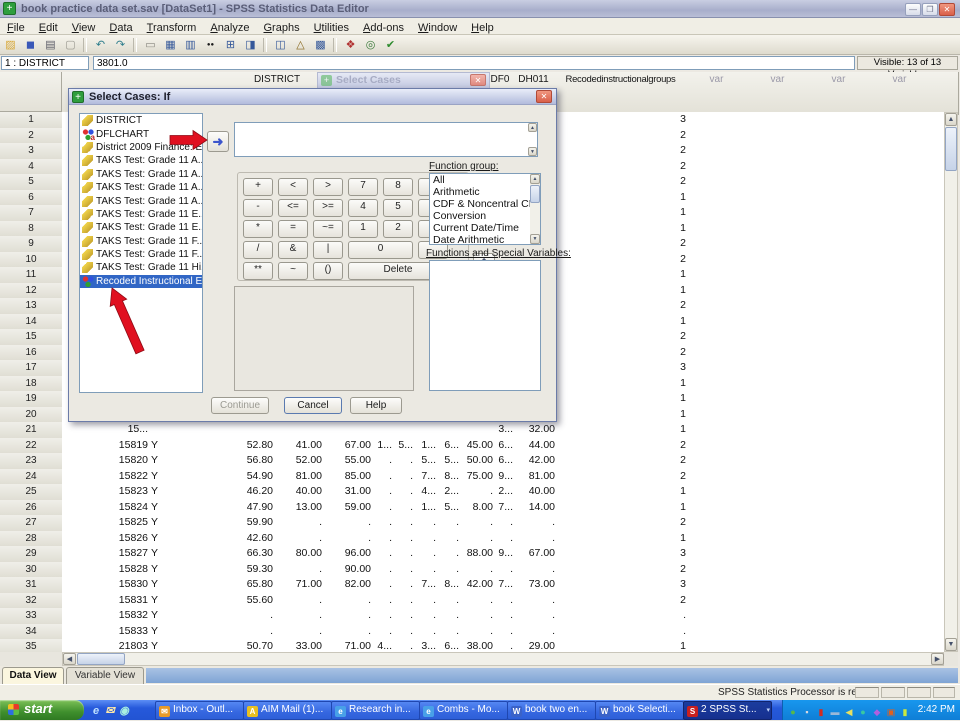 This screenshot has height=721, width=960. Describe the element at coordinates (250, 45) in the screenshot. I see `insert-variable-icon: ◨` at that location.